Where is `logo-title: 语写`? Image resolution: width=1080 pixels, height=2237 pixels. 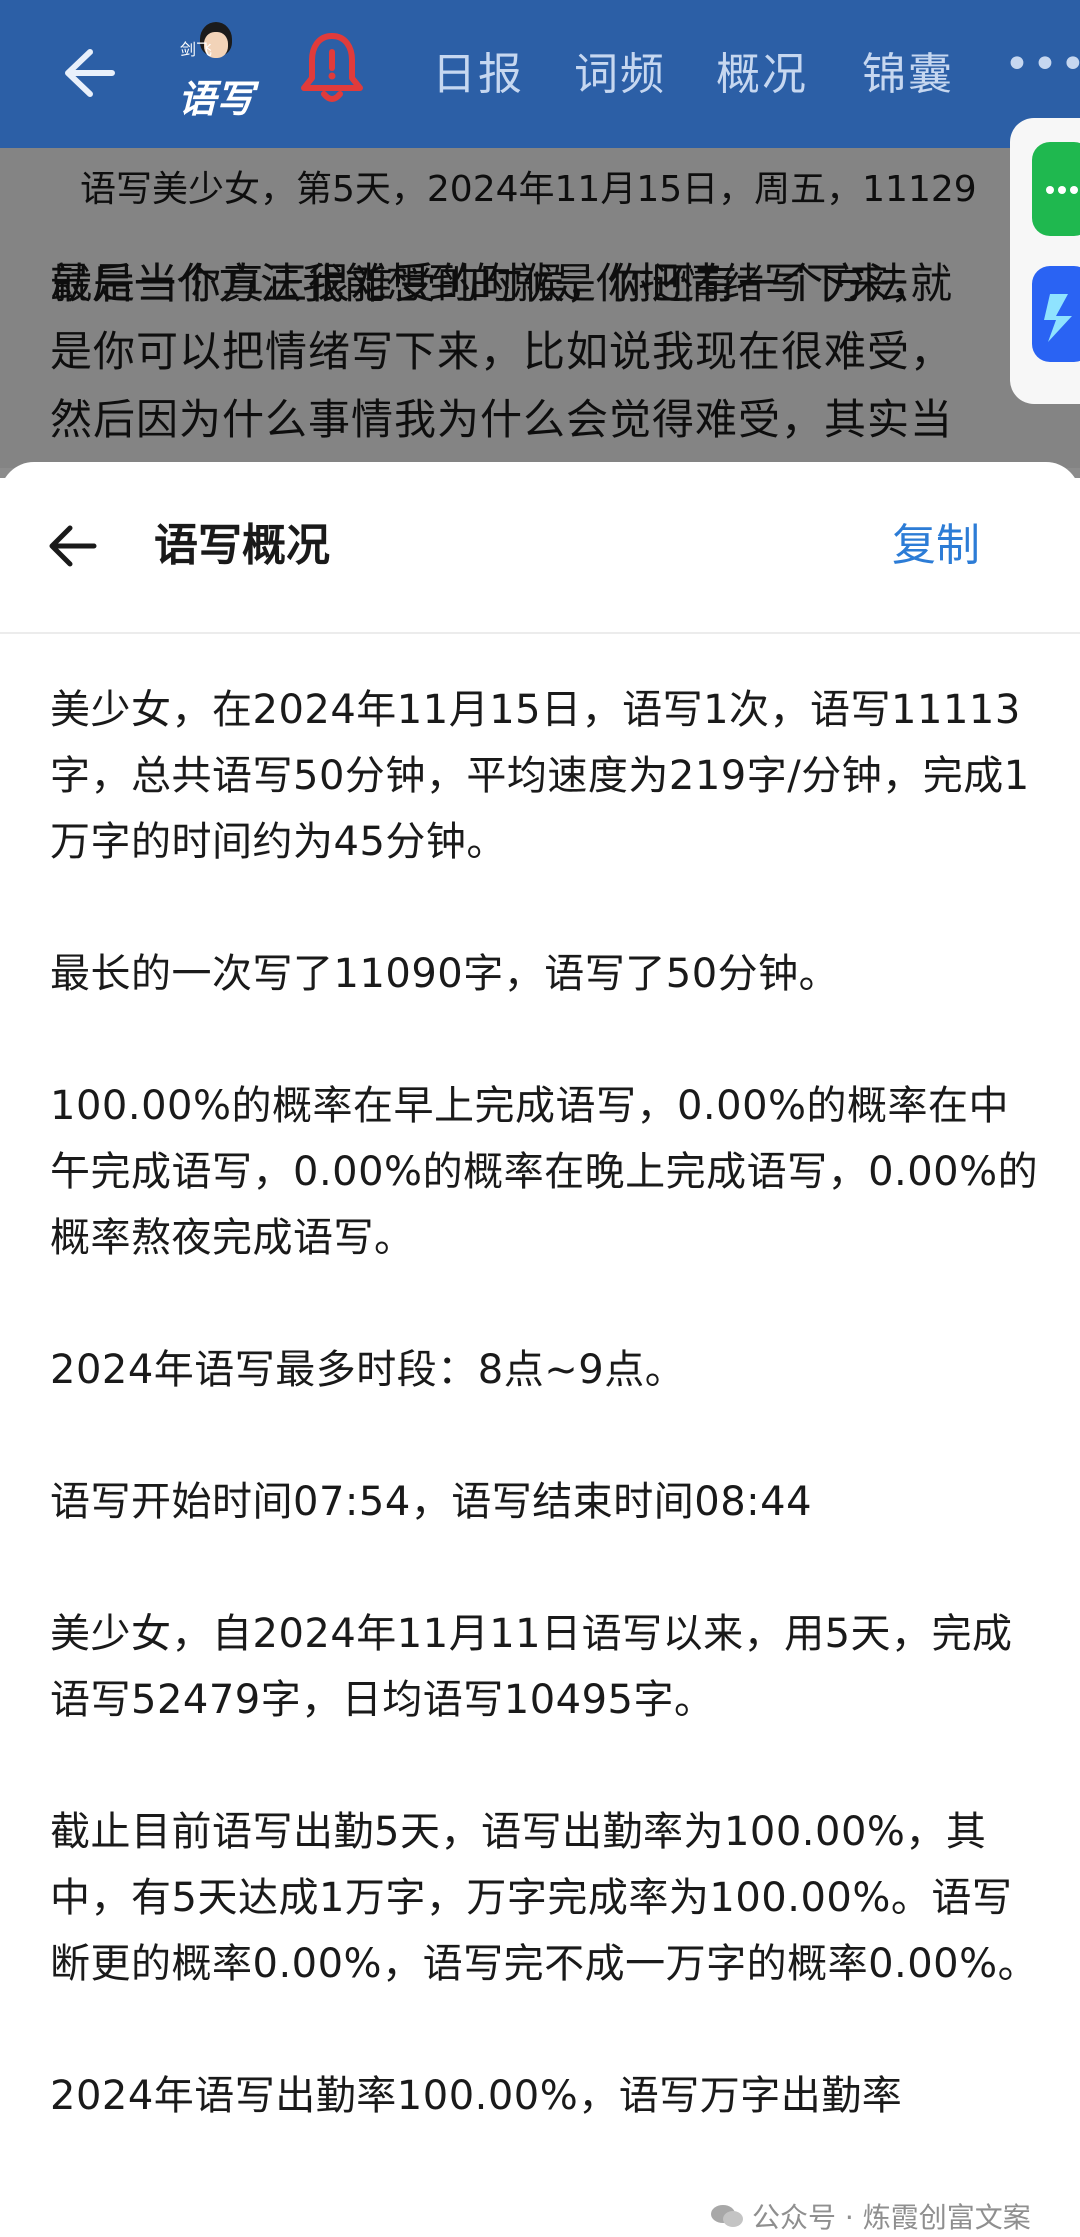 logo-title: 语写 is located at coordinates (215, 98).